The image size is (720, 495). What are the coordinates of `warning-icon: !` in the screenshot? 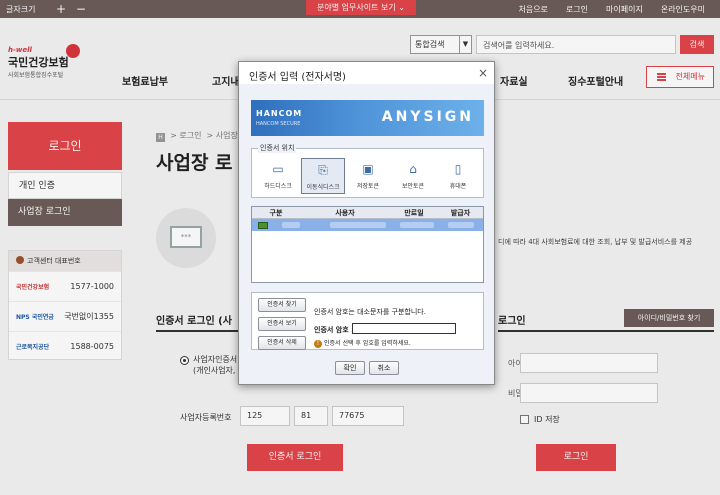 It's located at (318, 344).